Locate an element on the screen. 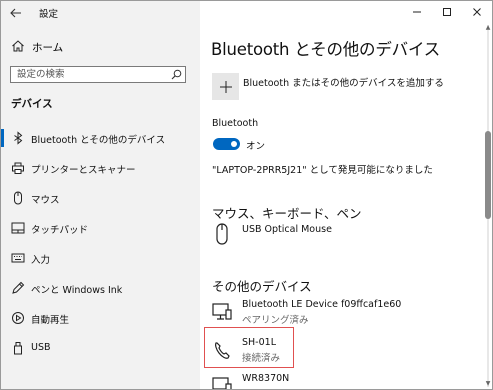 This screenshot has width=493, height=390. section-title: デバイス is located at coordinates (32, 104).